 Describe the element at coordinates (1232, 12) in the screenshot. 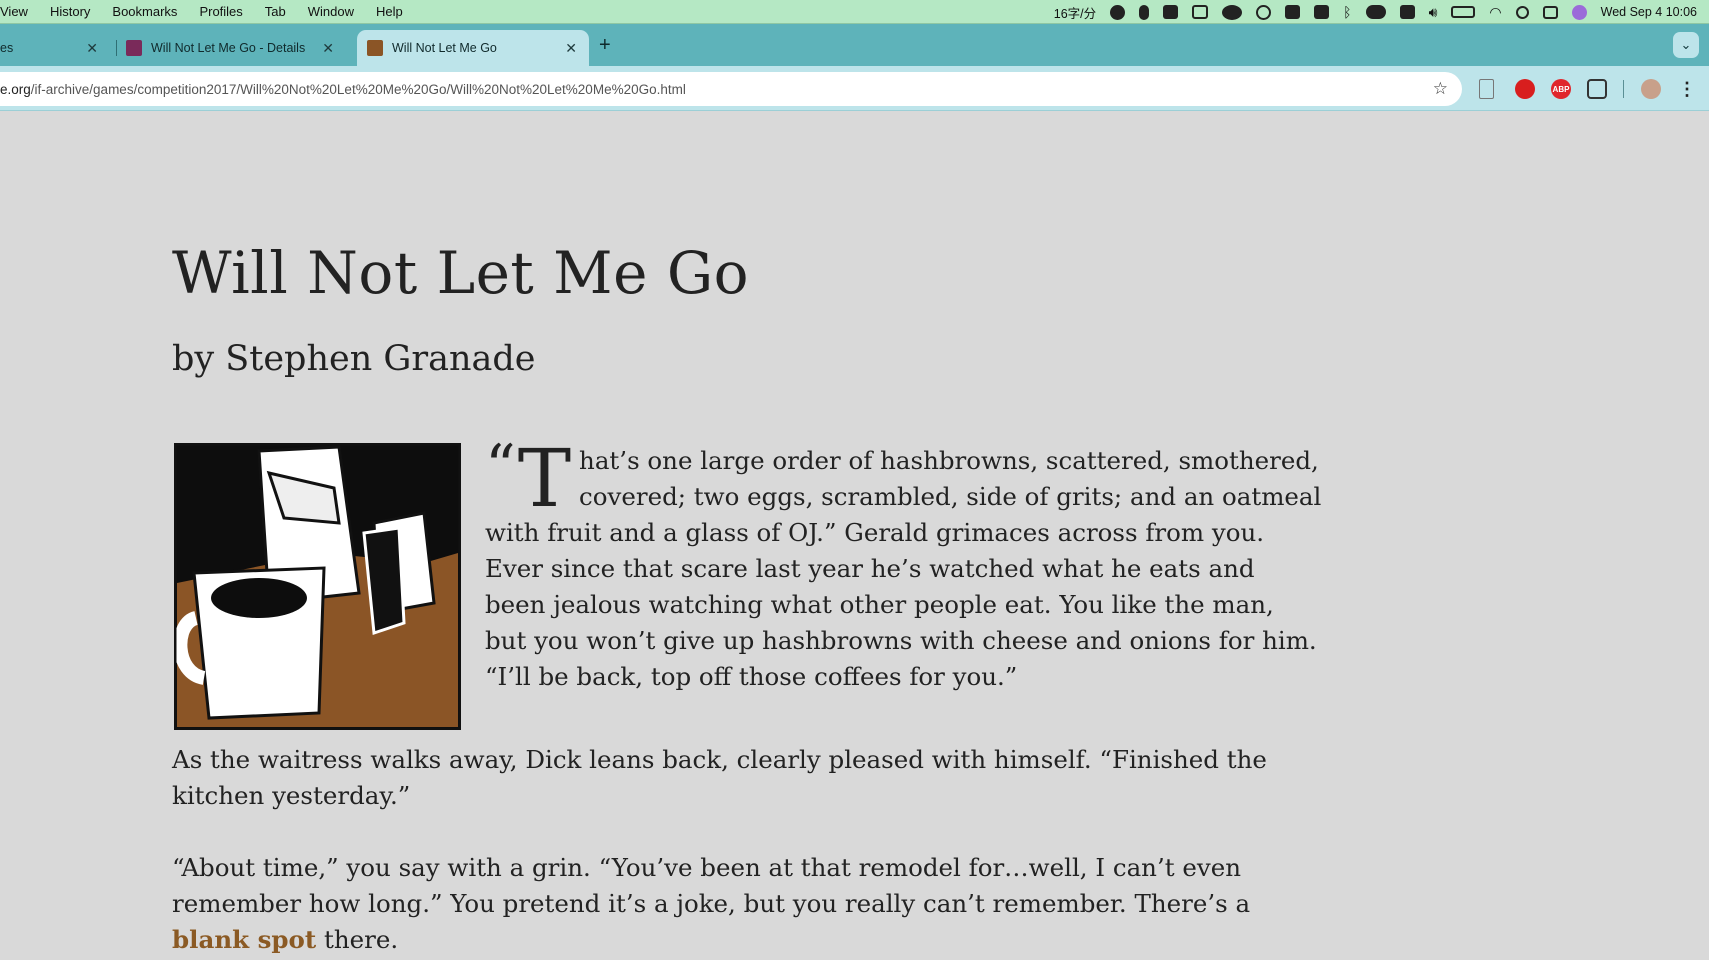

I see `wechat-icon` at that location.